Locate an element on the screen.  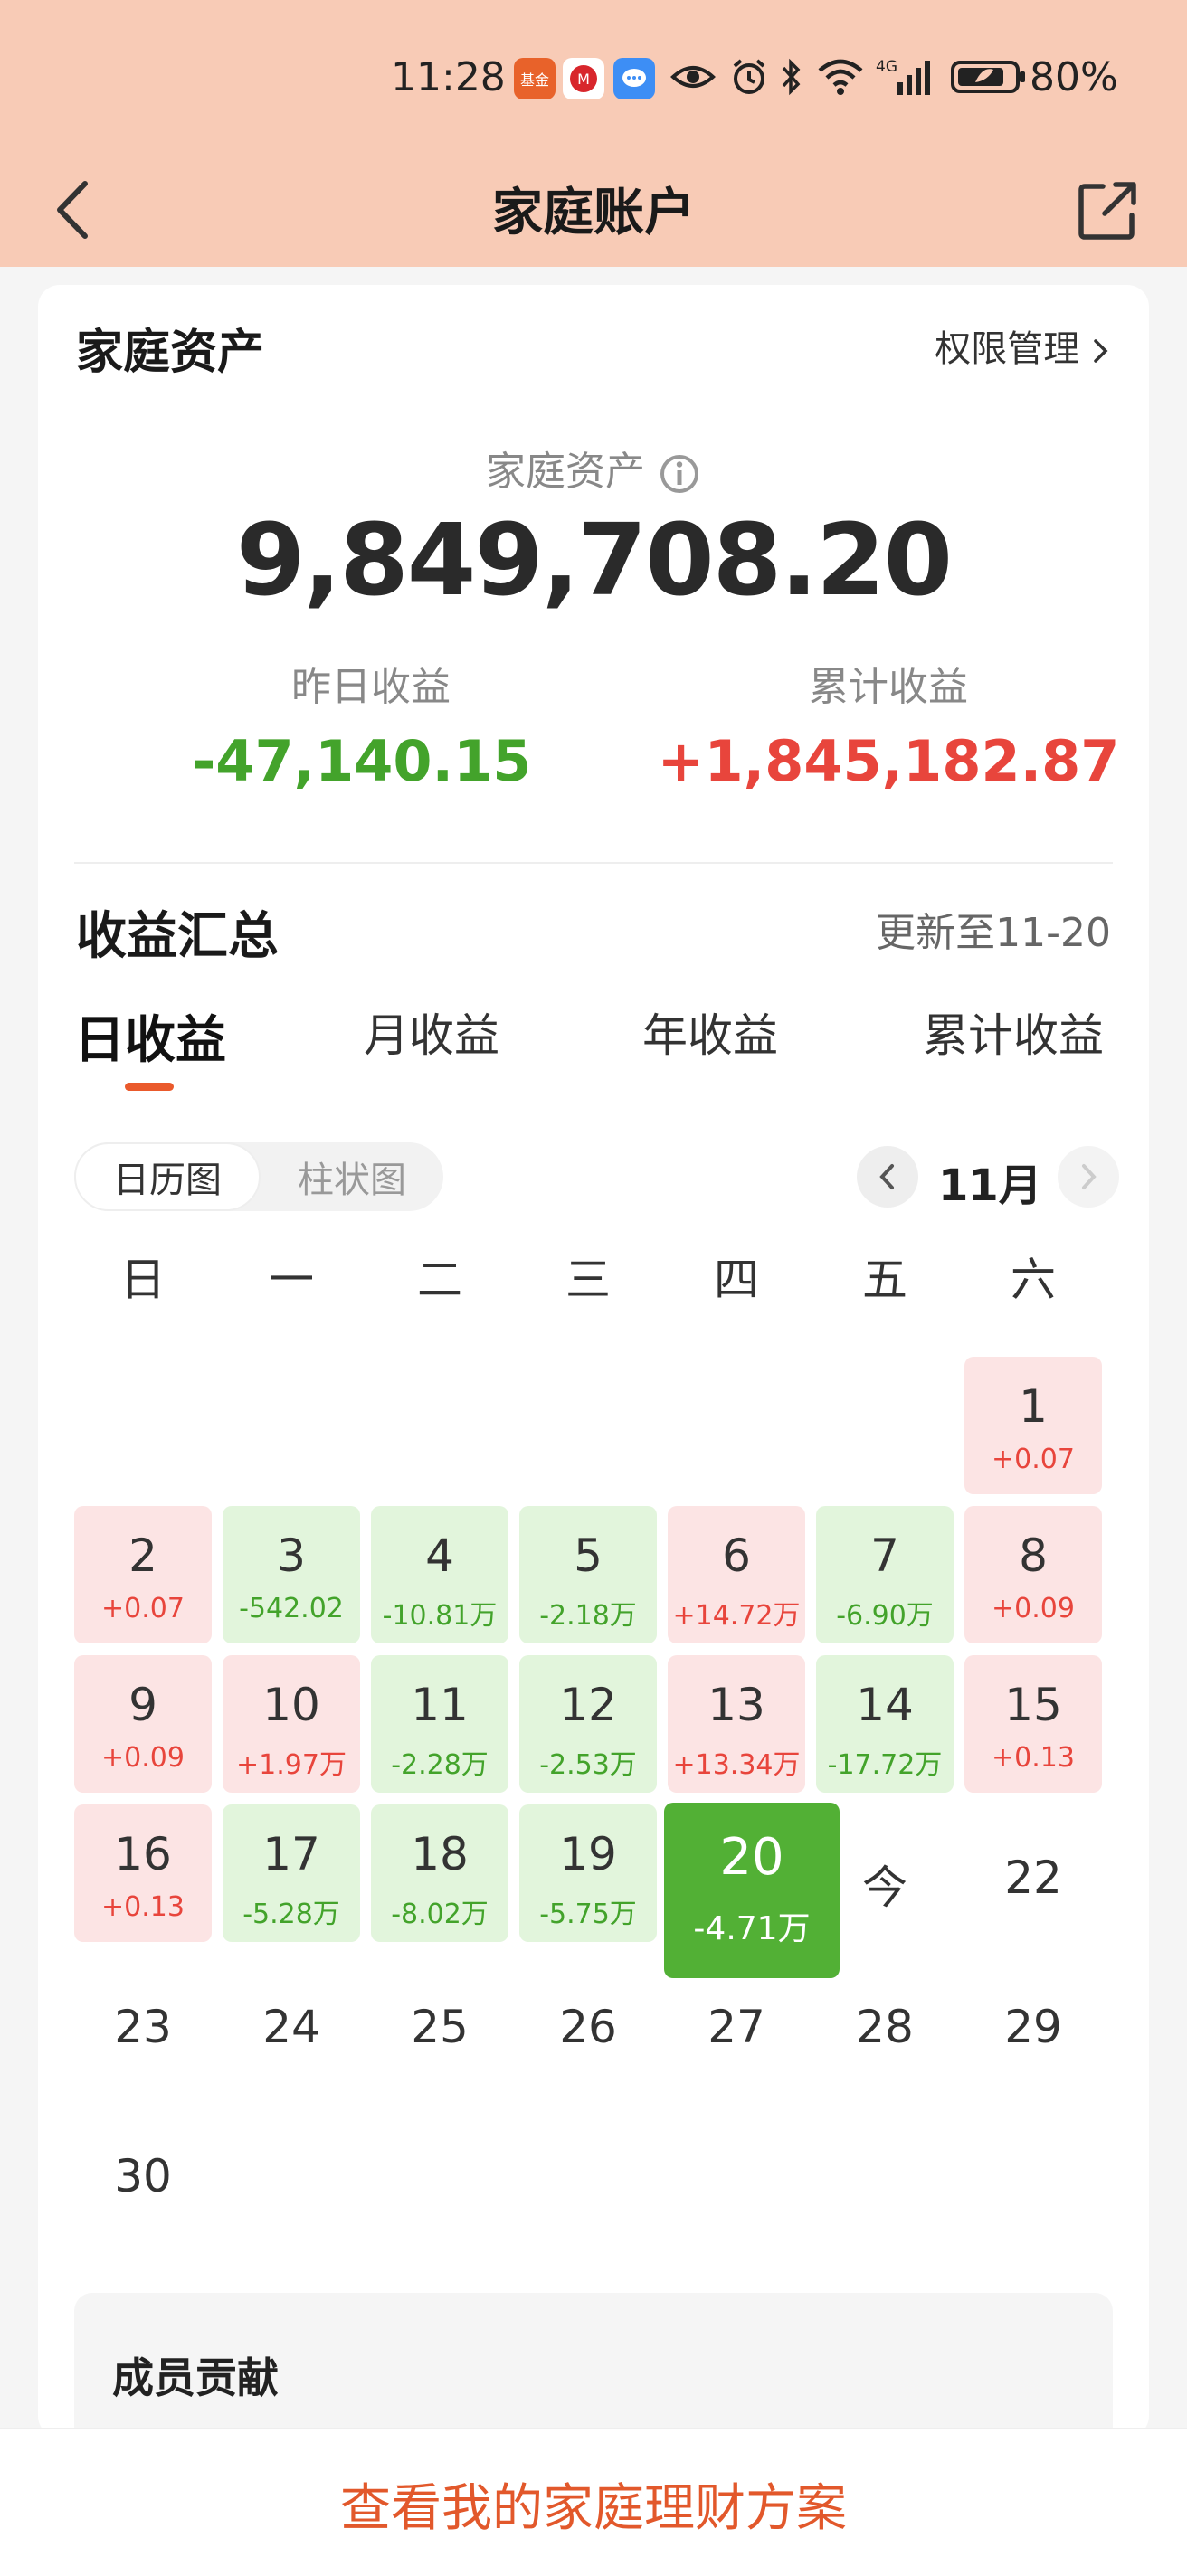
battery-percent: 80% is located at coordinates (1074, 77).